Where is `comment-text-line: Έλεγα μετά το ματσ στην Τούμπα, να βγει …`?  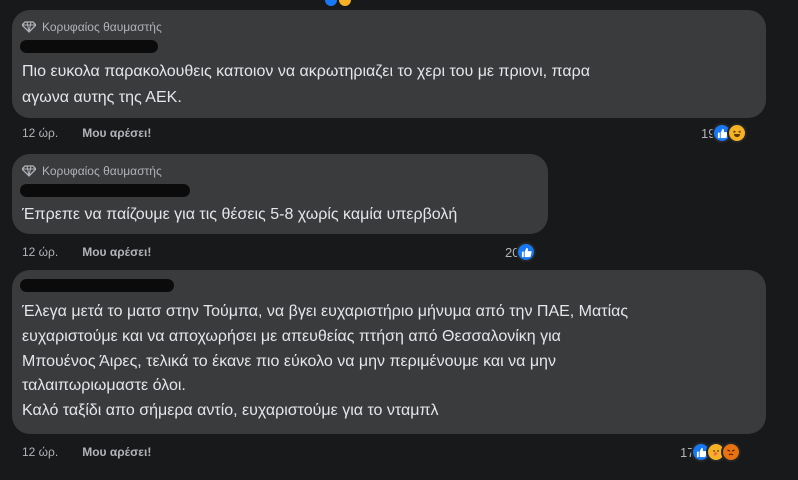
comment-text-line: Έλεγα μετά το ματσ στην Τούμπα, να βγει … is located at coordinates (325, 311).